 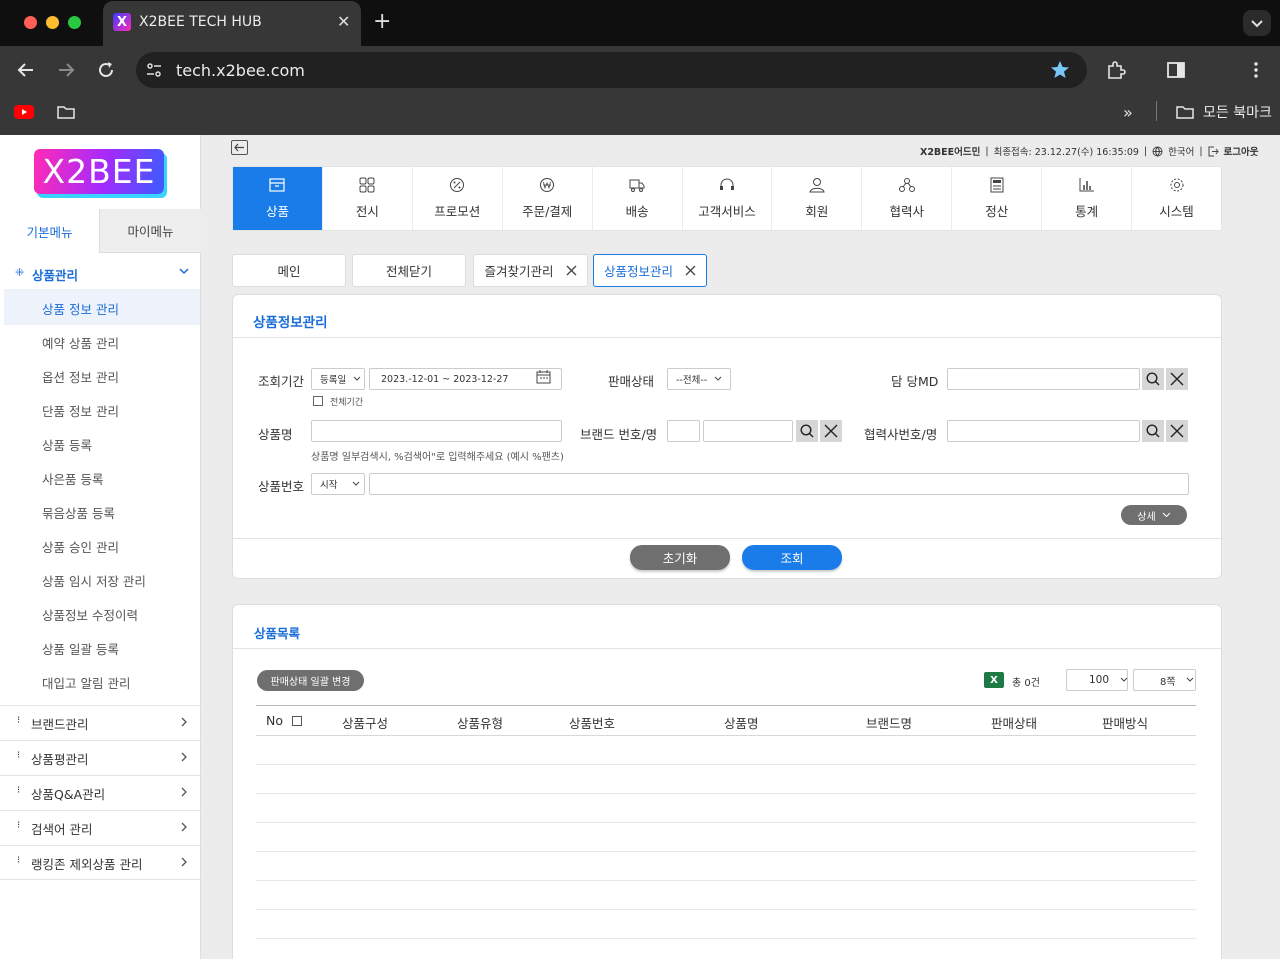 I want to click on md-search-button, so click(x=1153, y=379).